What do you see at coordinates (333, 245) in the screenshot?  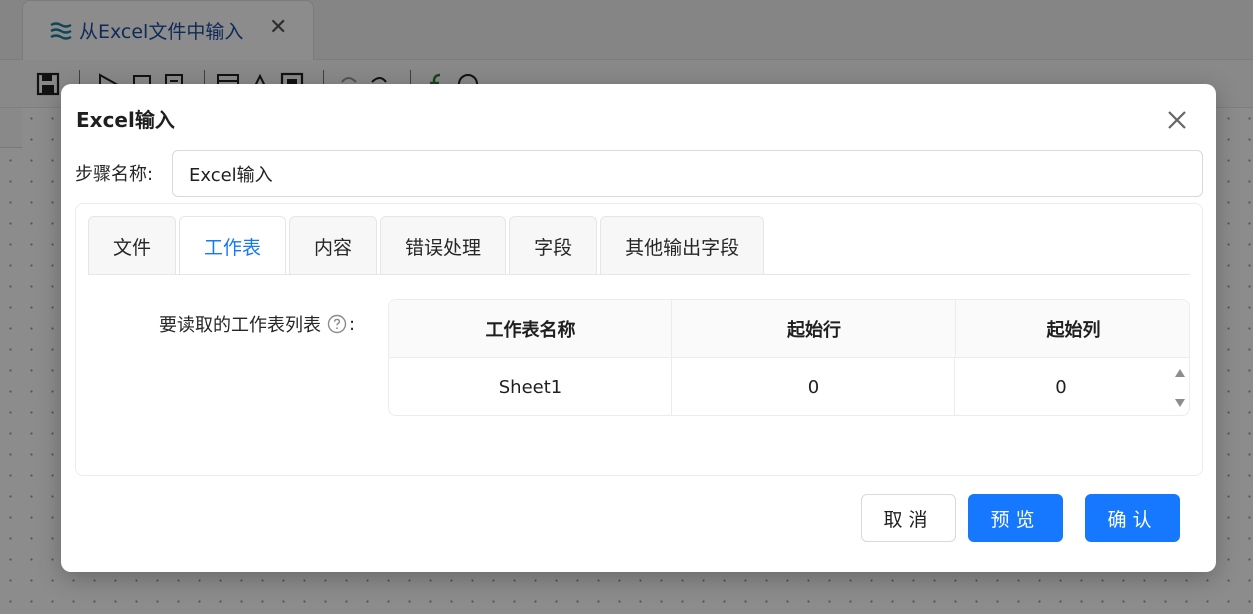 I see `tab-content: 内容` at bounding box center [333, 245].